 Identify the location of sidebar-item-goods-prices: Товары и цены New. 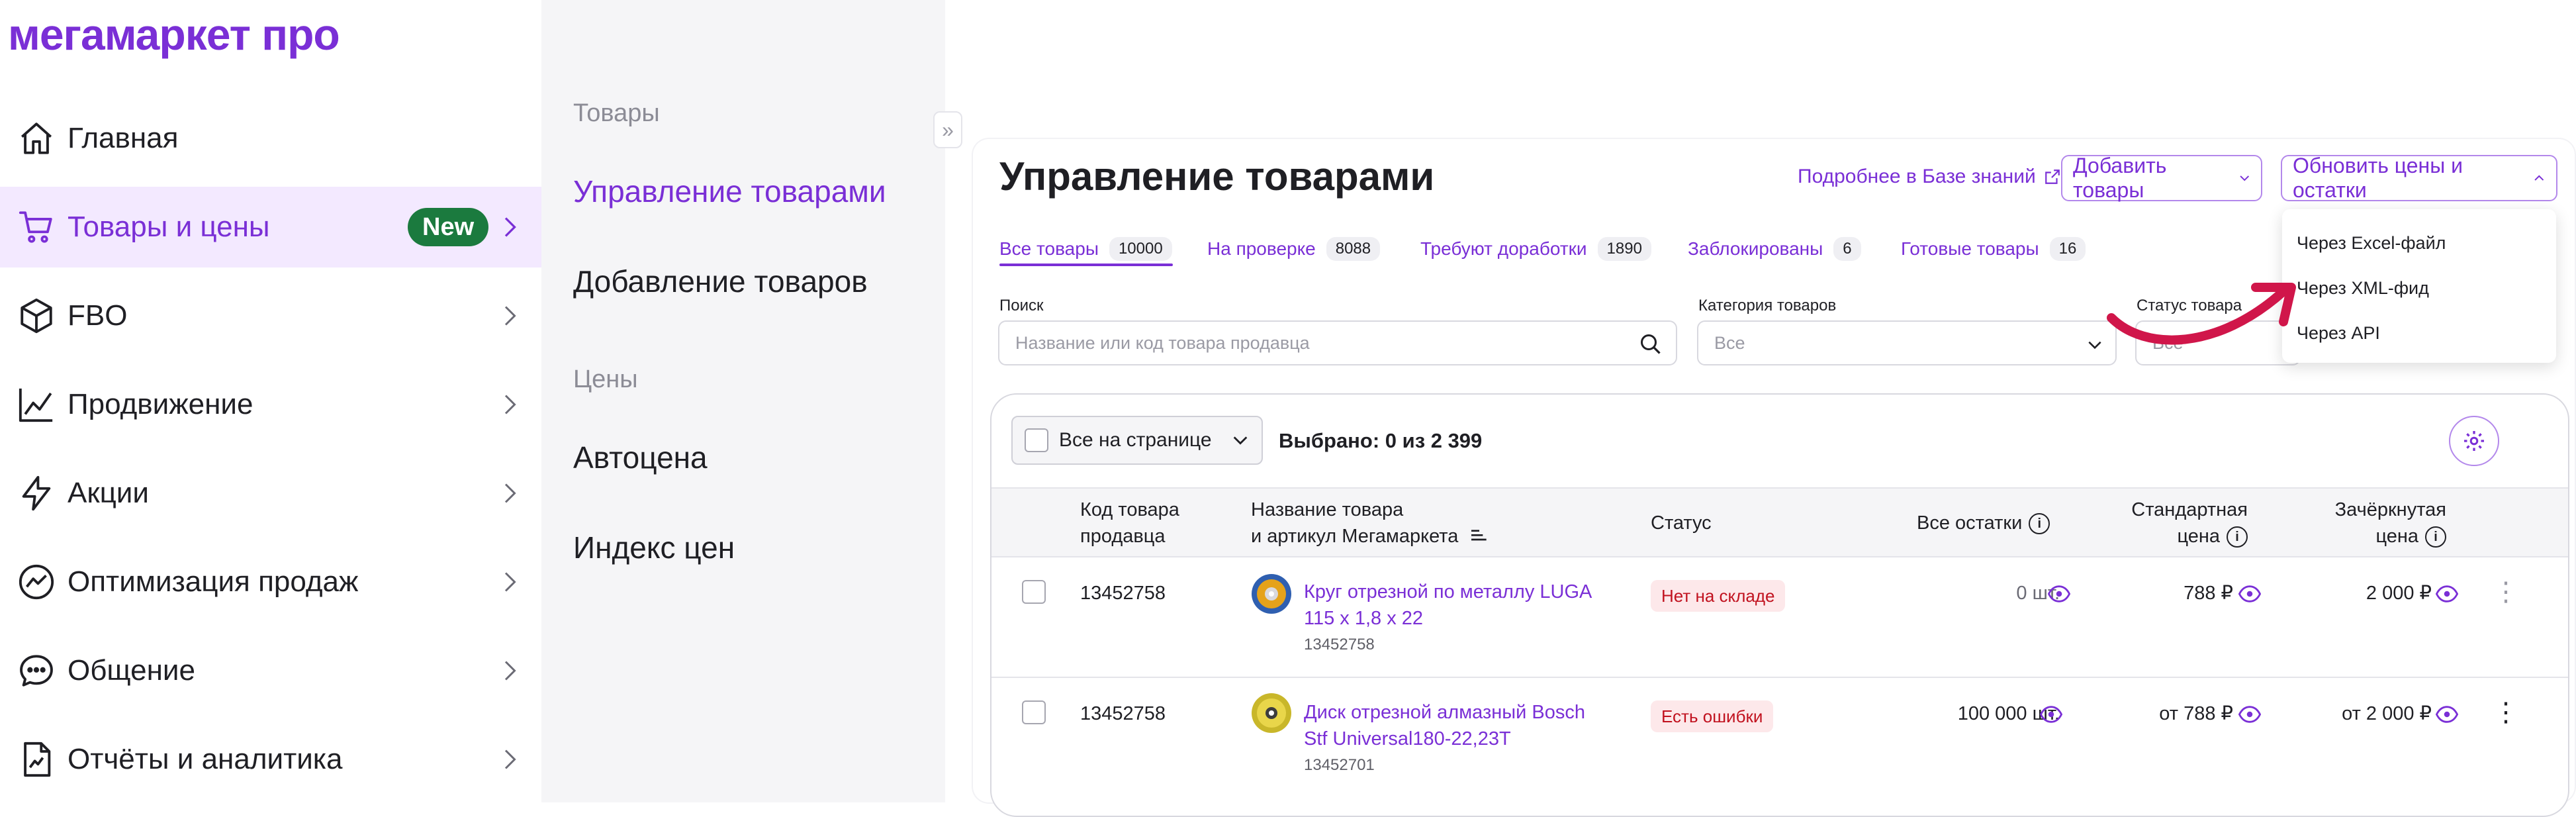
(270, 227).